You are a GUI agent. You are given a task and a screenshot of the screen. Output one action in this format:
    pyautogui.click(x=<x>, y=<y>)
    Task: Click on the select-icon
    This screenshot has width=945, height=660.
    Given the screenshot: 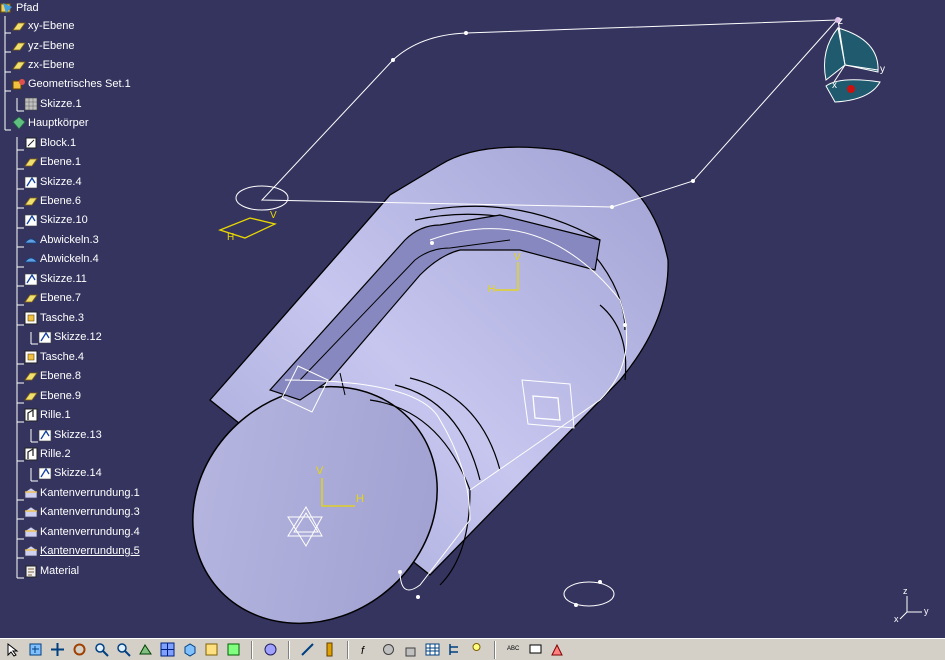 What is the action you would take?
    pyautogui.click(x=13, y=649)
    